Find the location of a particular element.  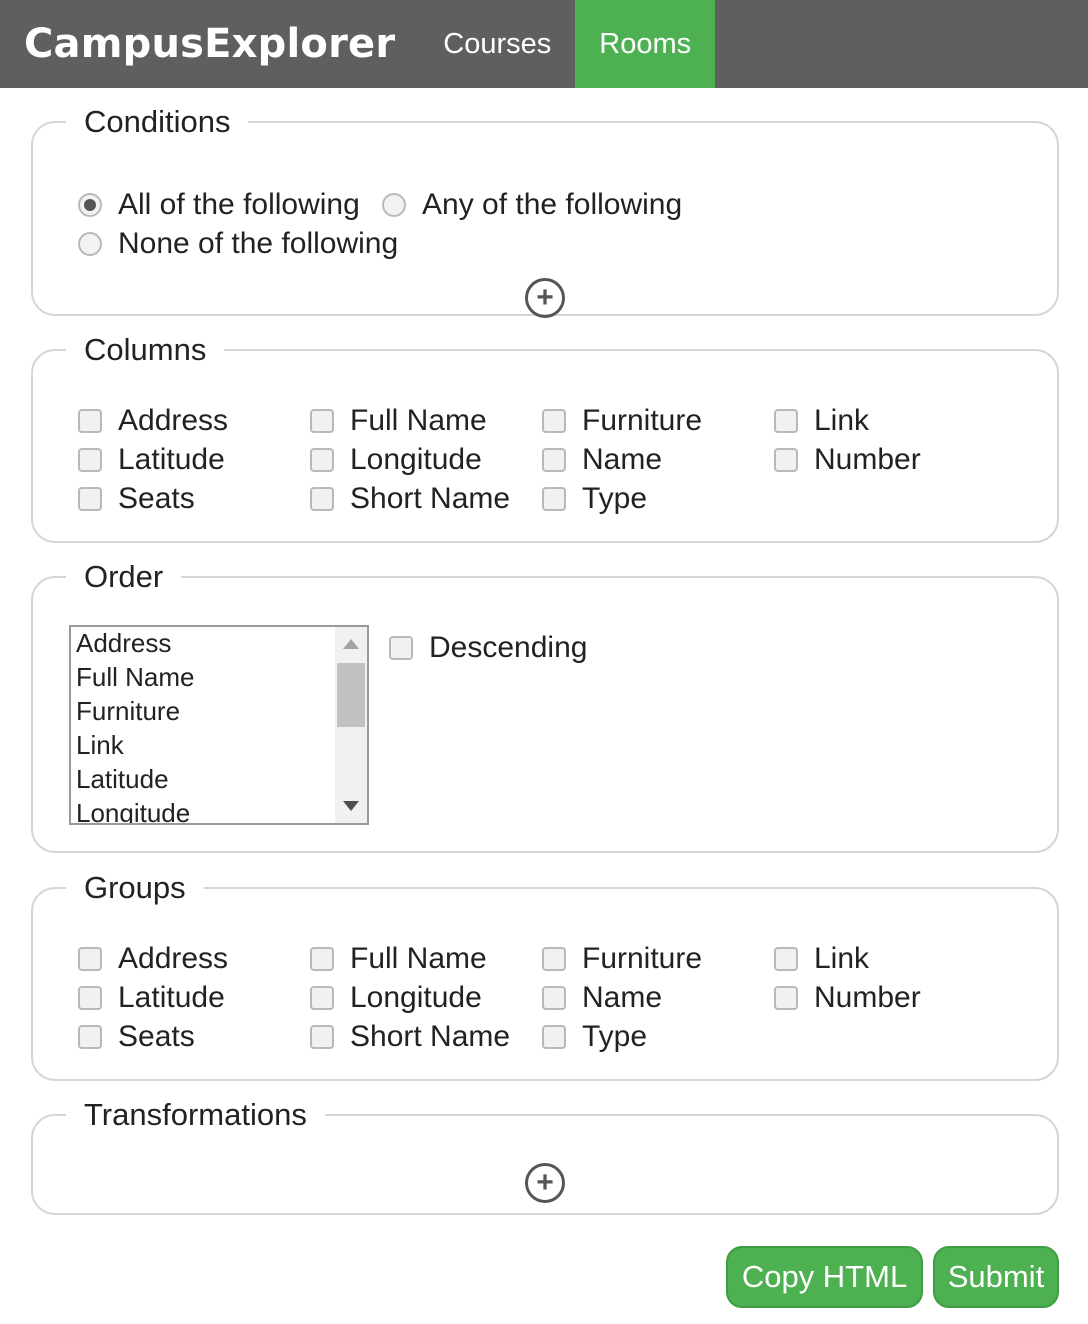

add-transformation-plus-icon: + is located at coordinates (545, 1183).